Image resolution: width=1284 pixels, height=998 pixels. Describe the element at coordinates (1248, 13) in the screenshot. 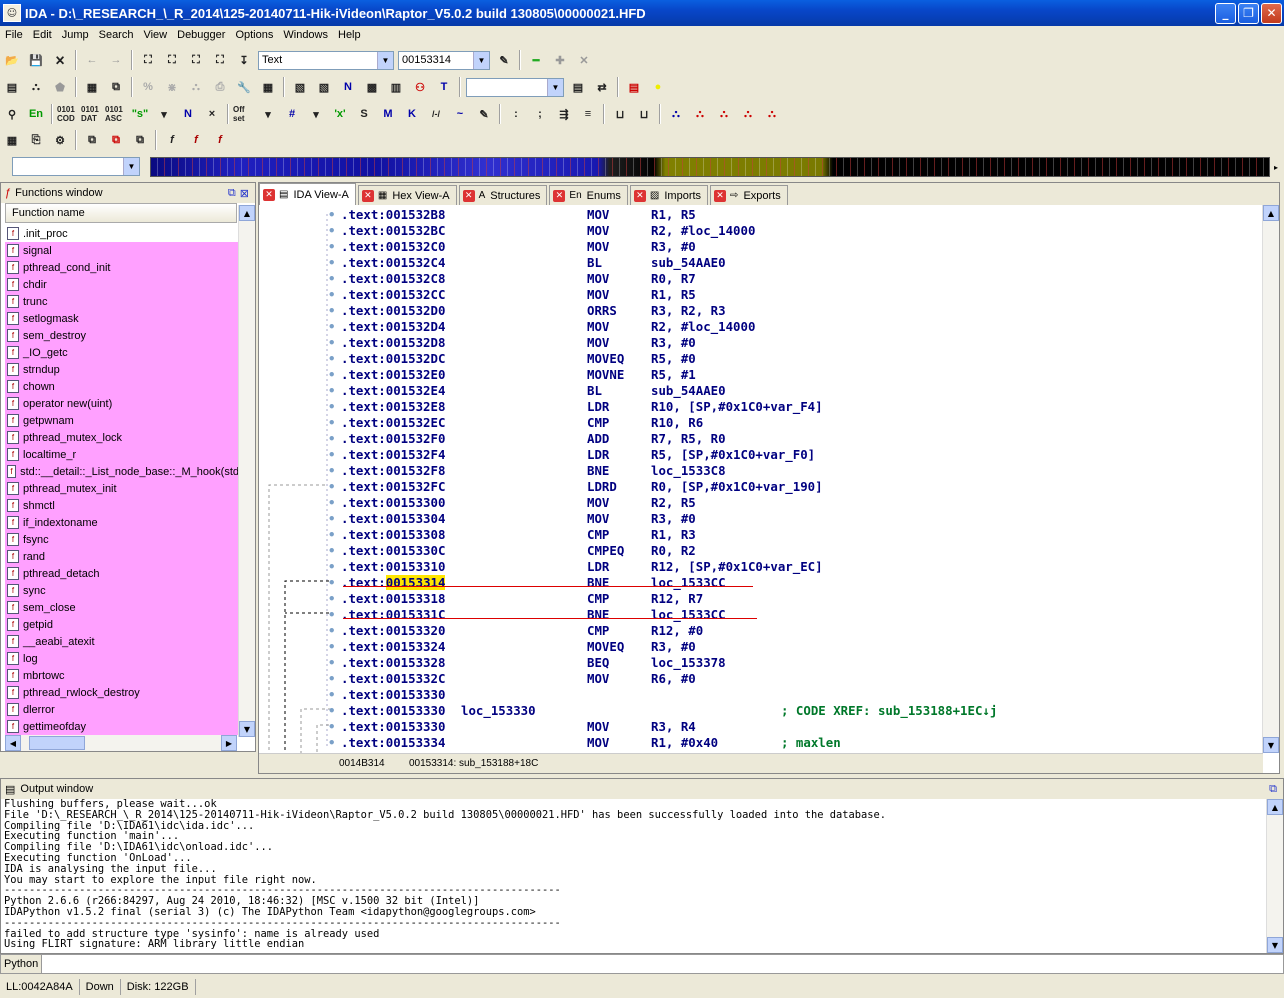

I see `maximize-button: ❐` at that location.